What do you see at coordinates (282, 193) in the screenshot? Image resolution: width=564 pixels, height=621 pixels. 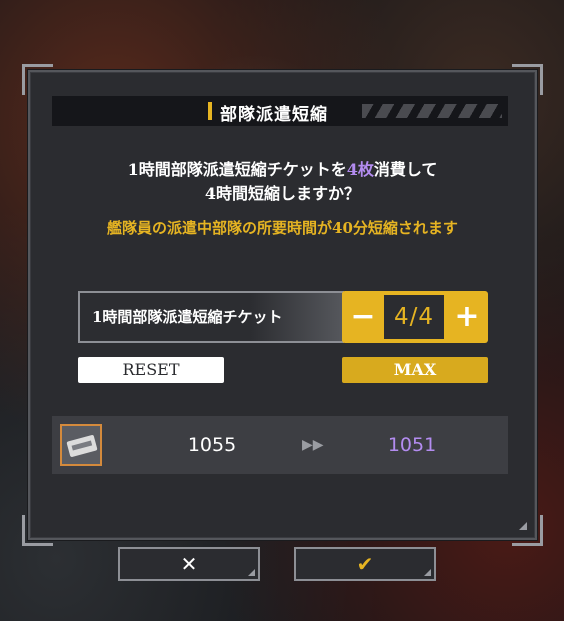 I see `confirm-message-line2: 4時間短縮しますか？` at bounding box center [282, 193].